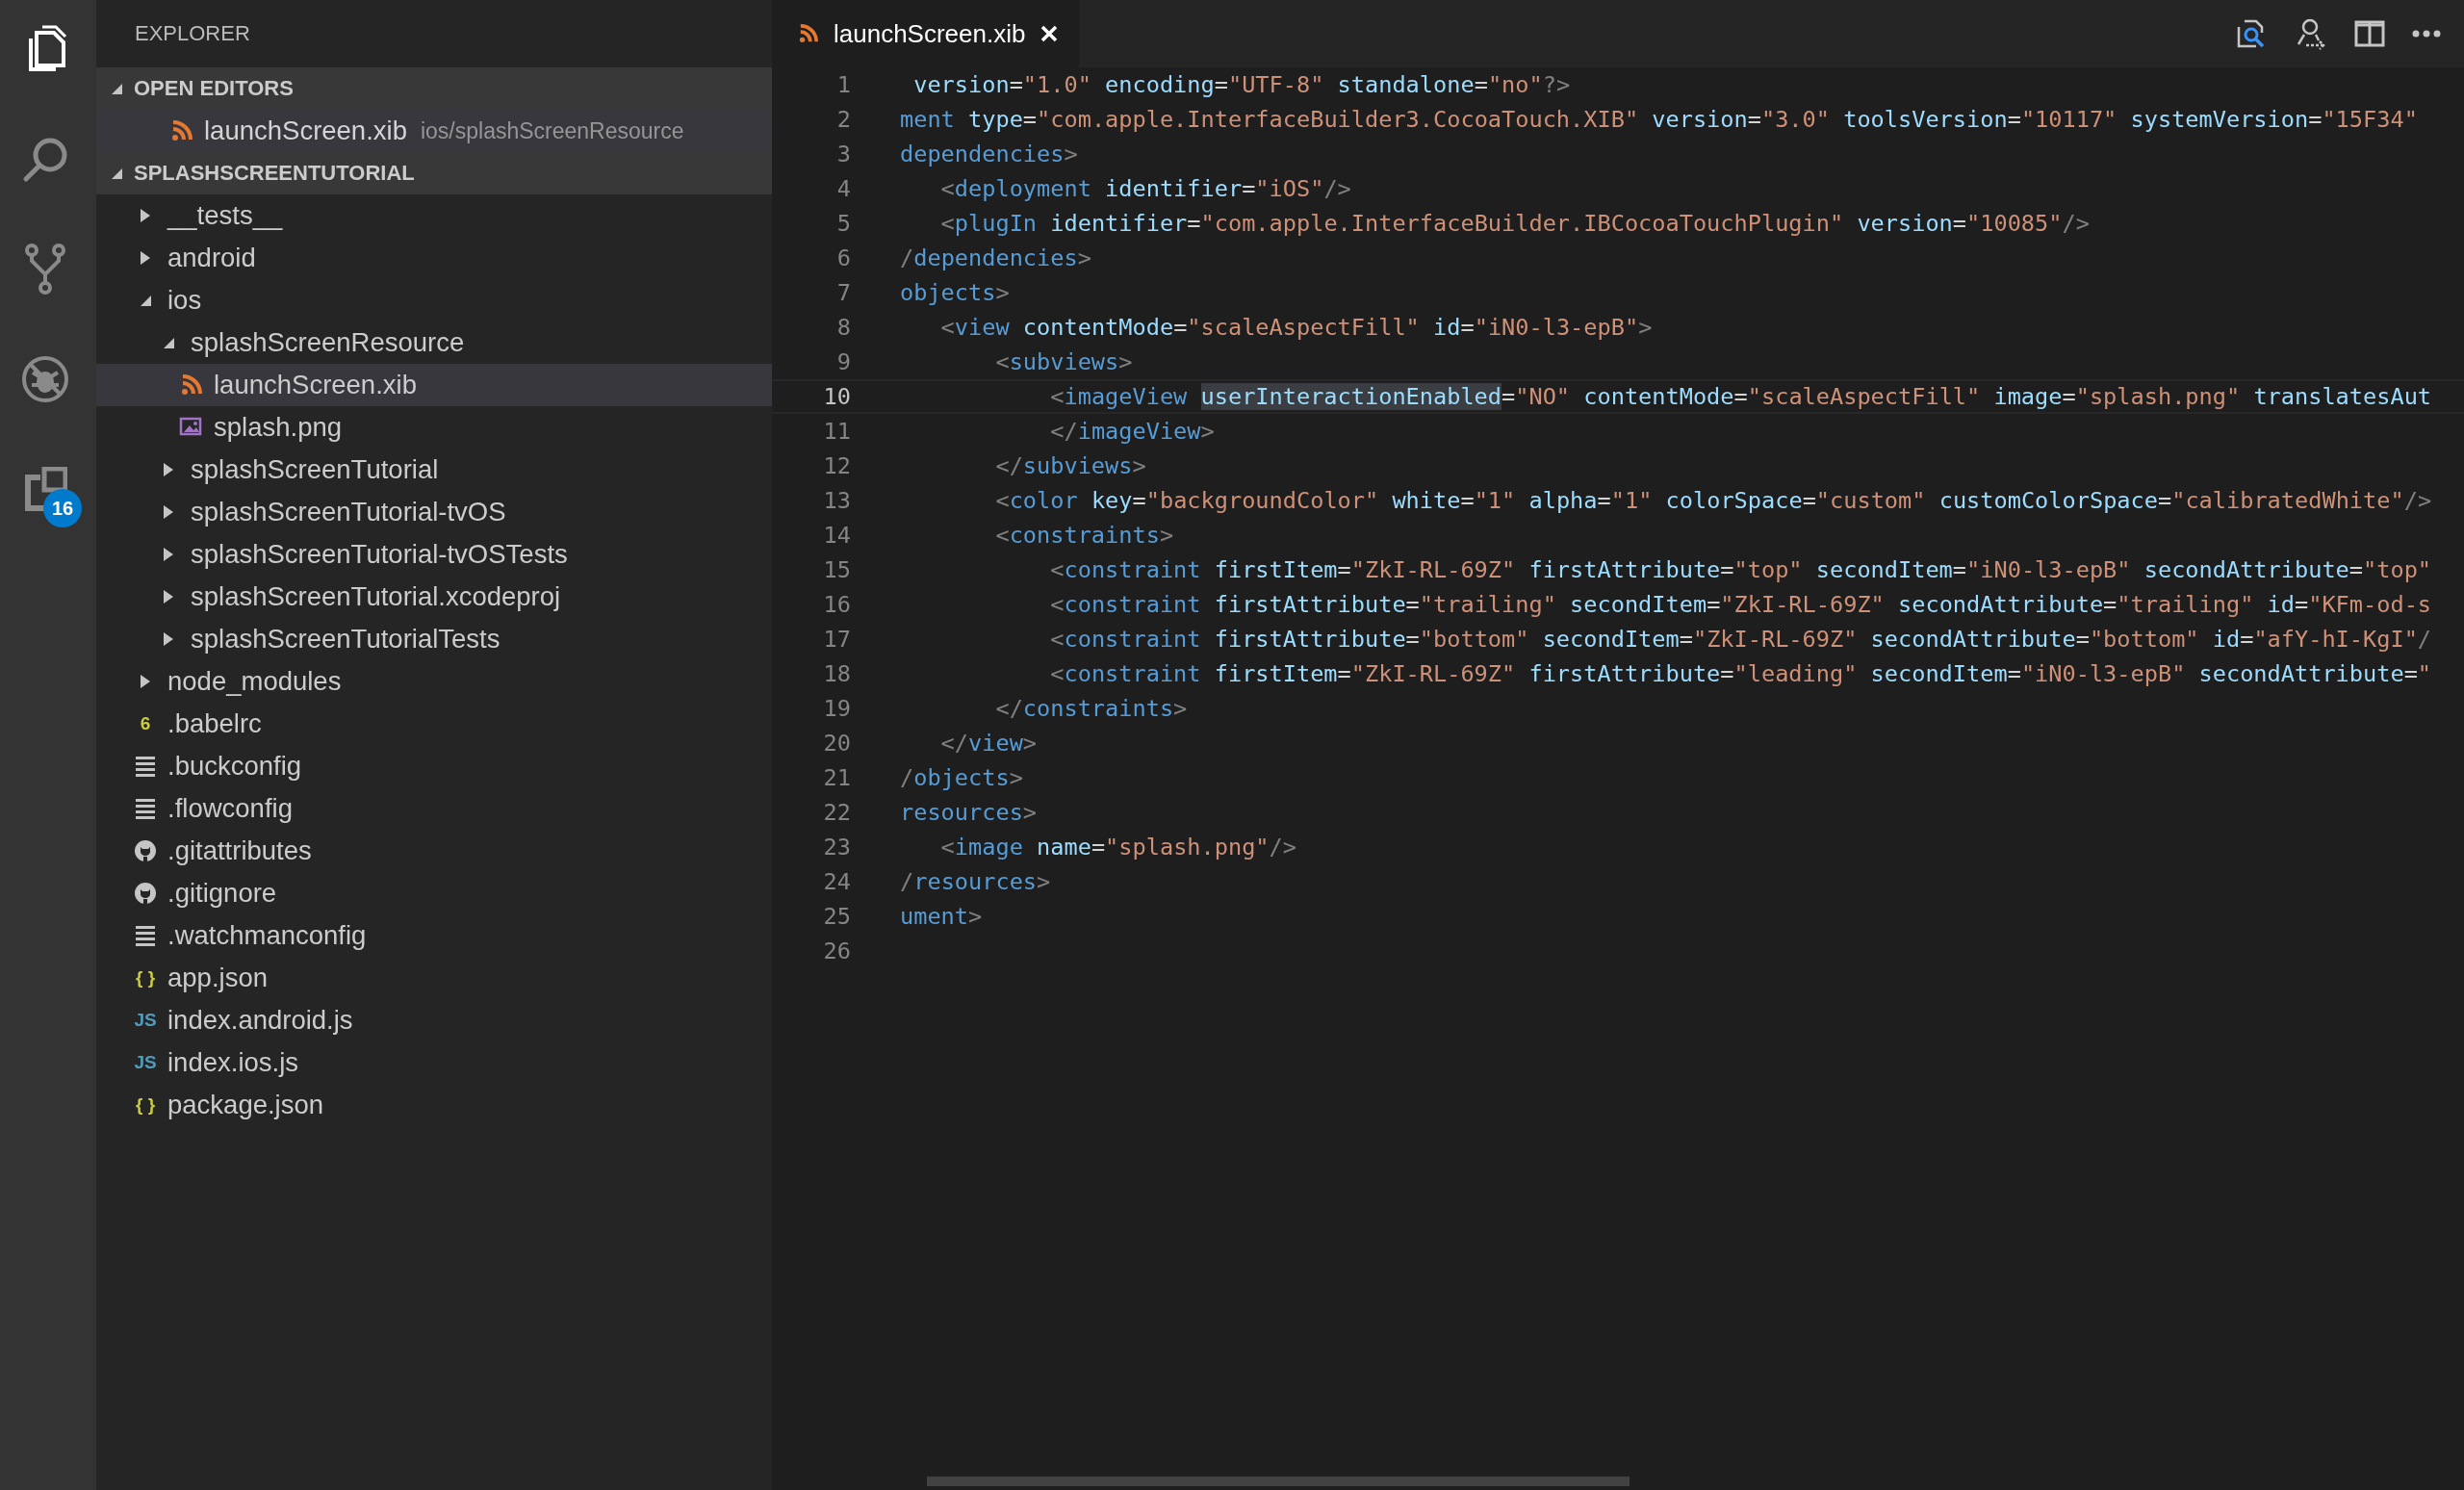 The width and height of the screenshot is (2464, 1490). I want to click on line-number: 17, so click(836, 639).